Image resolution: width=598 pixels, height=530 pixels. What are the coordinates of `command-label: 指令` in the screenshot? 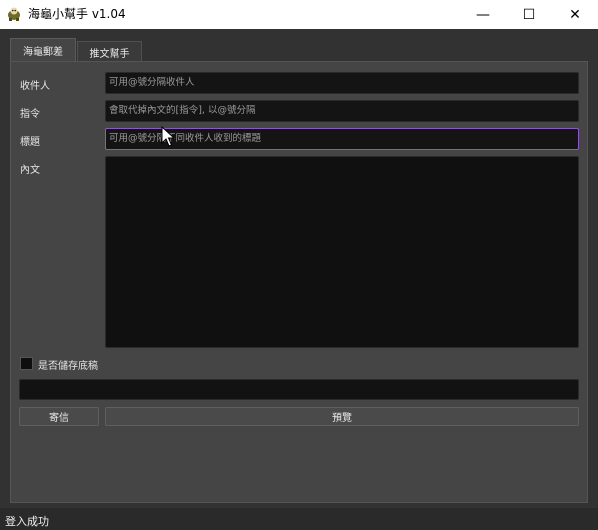 It's located at (30, 114).